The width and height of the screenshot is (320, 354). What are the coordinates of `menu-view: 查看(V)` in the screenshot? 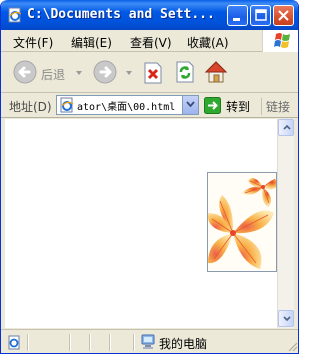 It's located at (151, 42).